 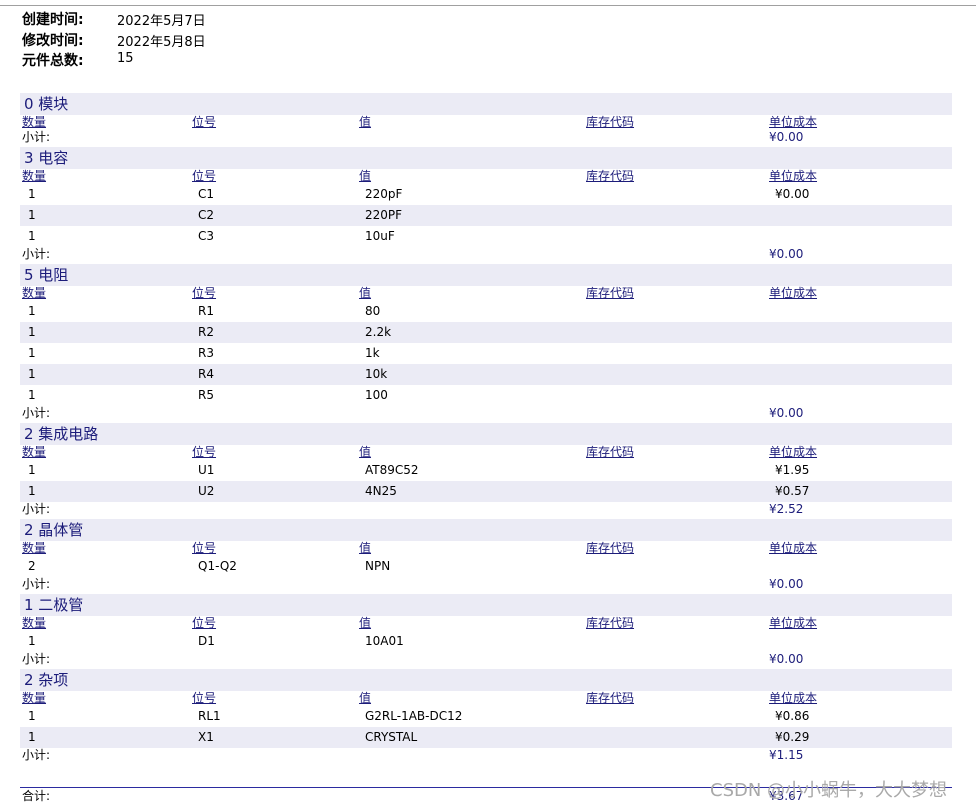 What do you see at coordinates (786, 509) in the screenshot?
I see `subtotal-amount: ¥2.52` at bounding box center [786, 509].